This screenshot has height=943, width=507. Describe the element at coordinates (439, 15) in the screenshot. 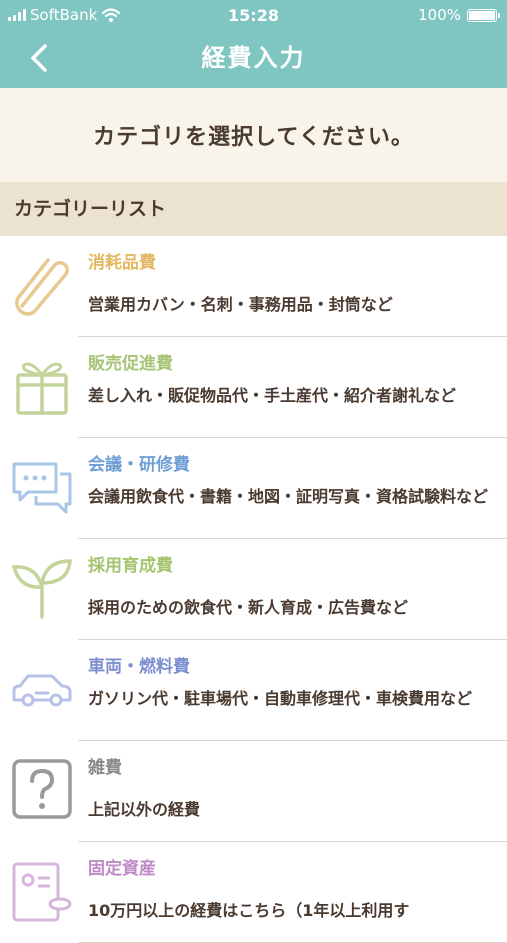

I see `battery-percent: 100%` at that location.